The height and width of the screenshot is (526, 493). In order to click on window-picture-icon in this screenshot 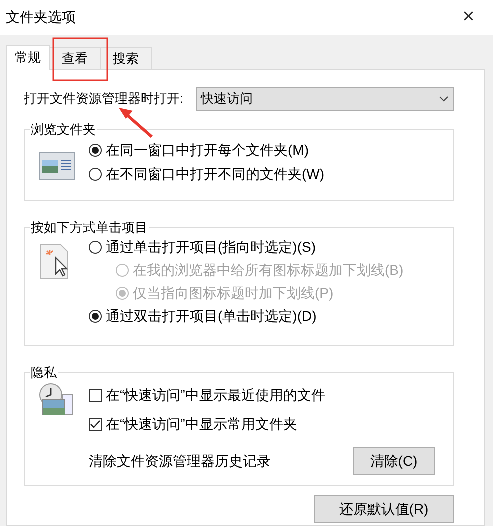, I will do `click(57, 166)`.